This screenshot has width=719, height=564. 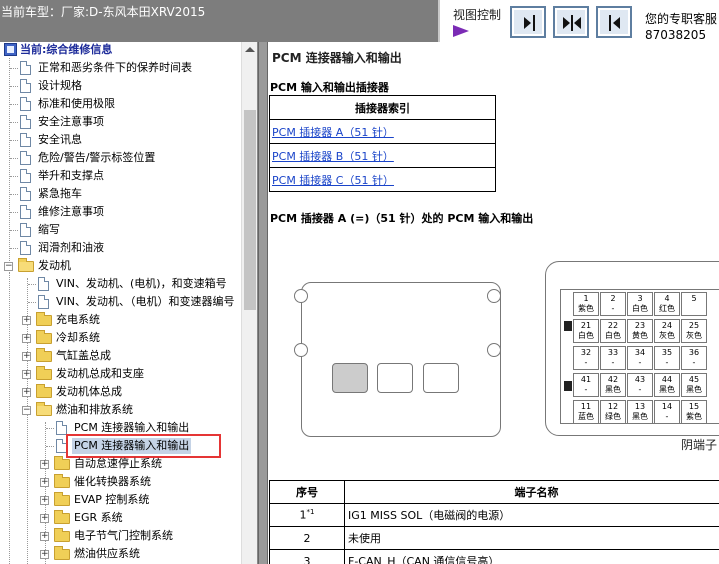 I want to click on tree-folder-engine: − 发动机, so click(x=36, y=266).